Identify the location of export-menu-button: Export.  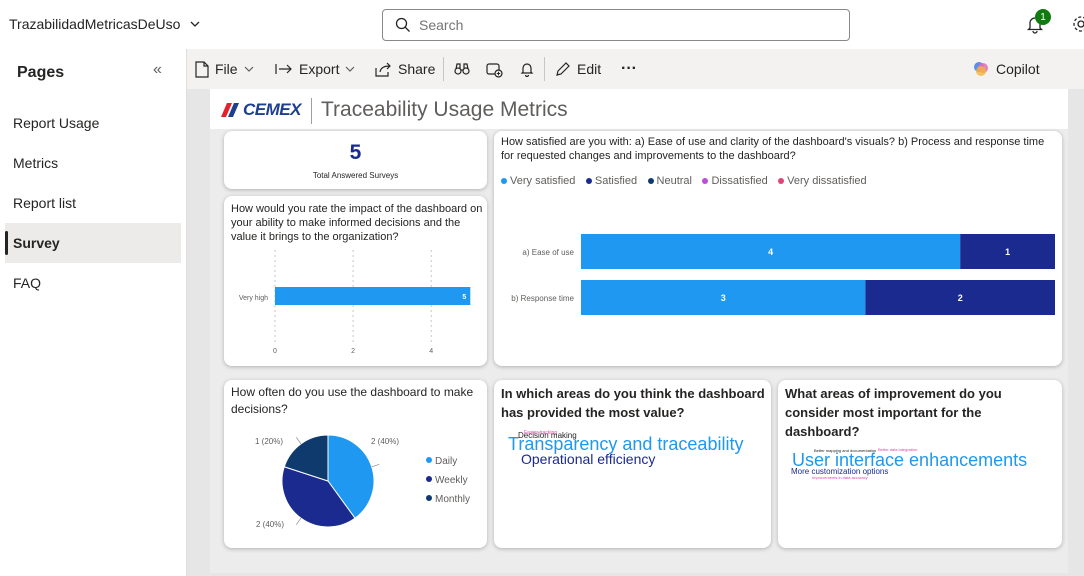
(315, 69).